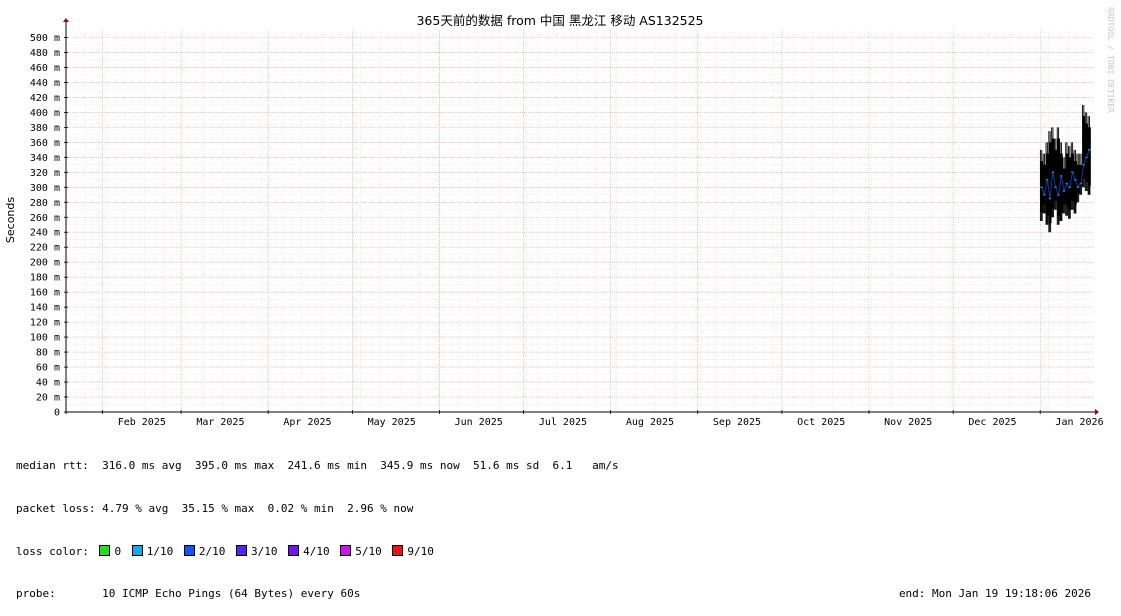 Image resolution: width=1121 pixels, height=616 pixels. What do you see at coordinates (45, 263) in the screenshot?
I see `y-tick-label: 200 m` at bounding box center [45, 263].